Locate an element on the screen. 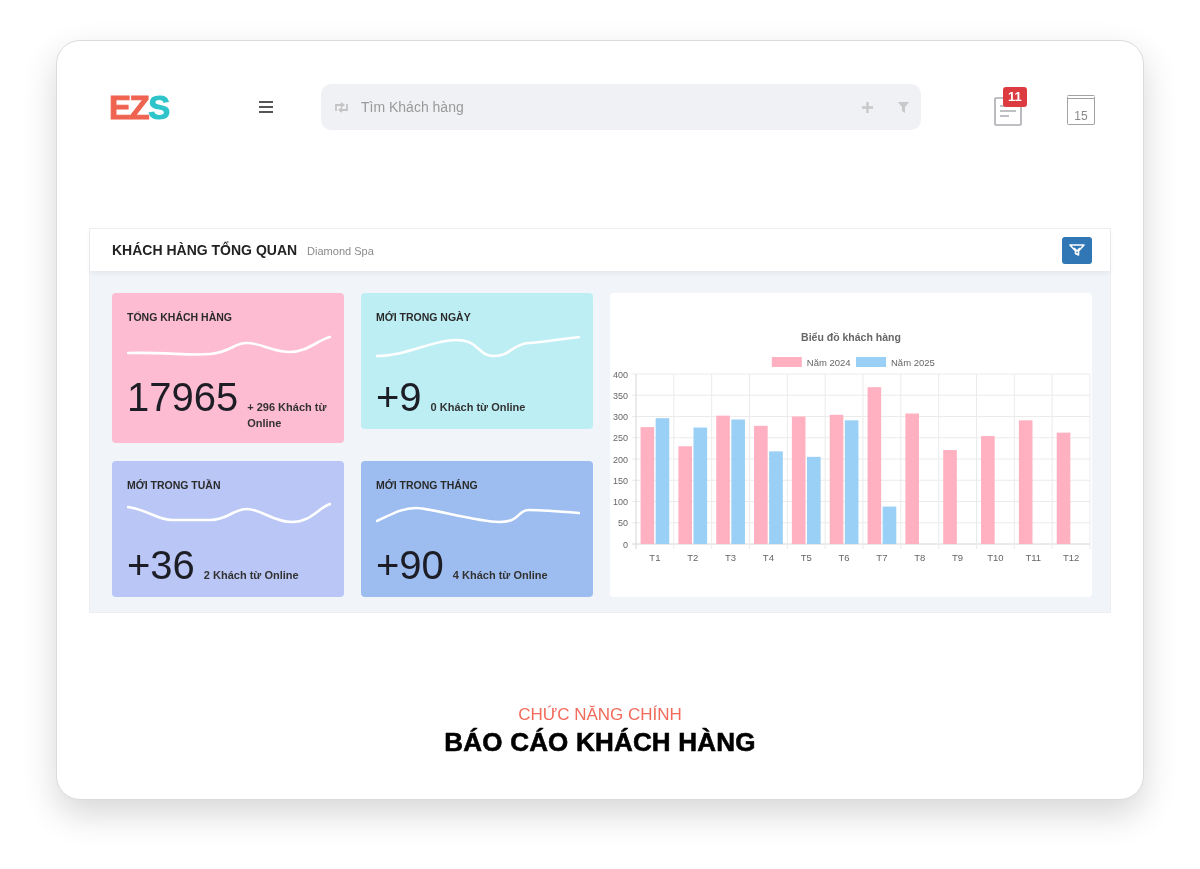  funnel-icon is located at coordinates (1077, 250).